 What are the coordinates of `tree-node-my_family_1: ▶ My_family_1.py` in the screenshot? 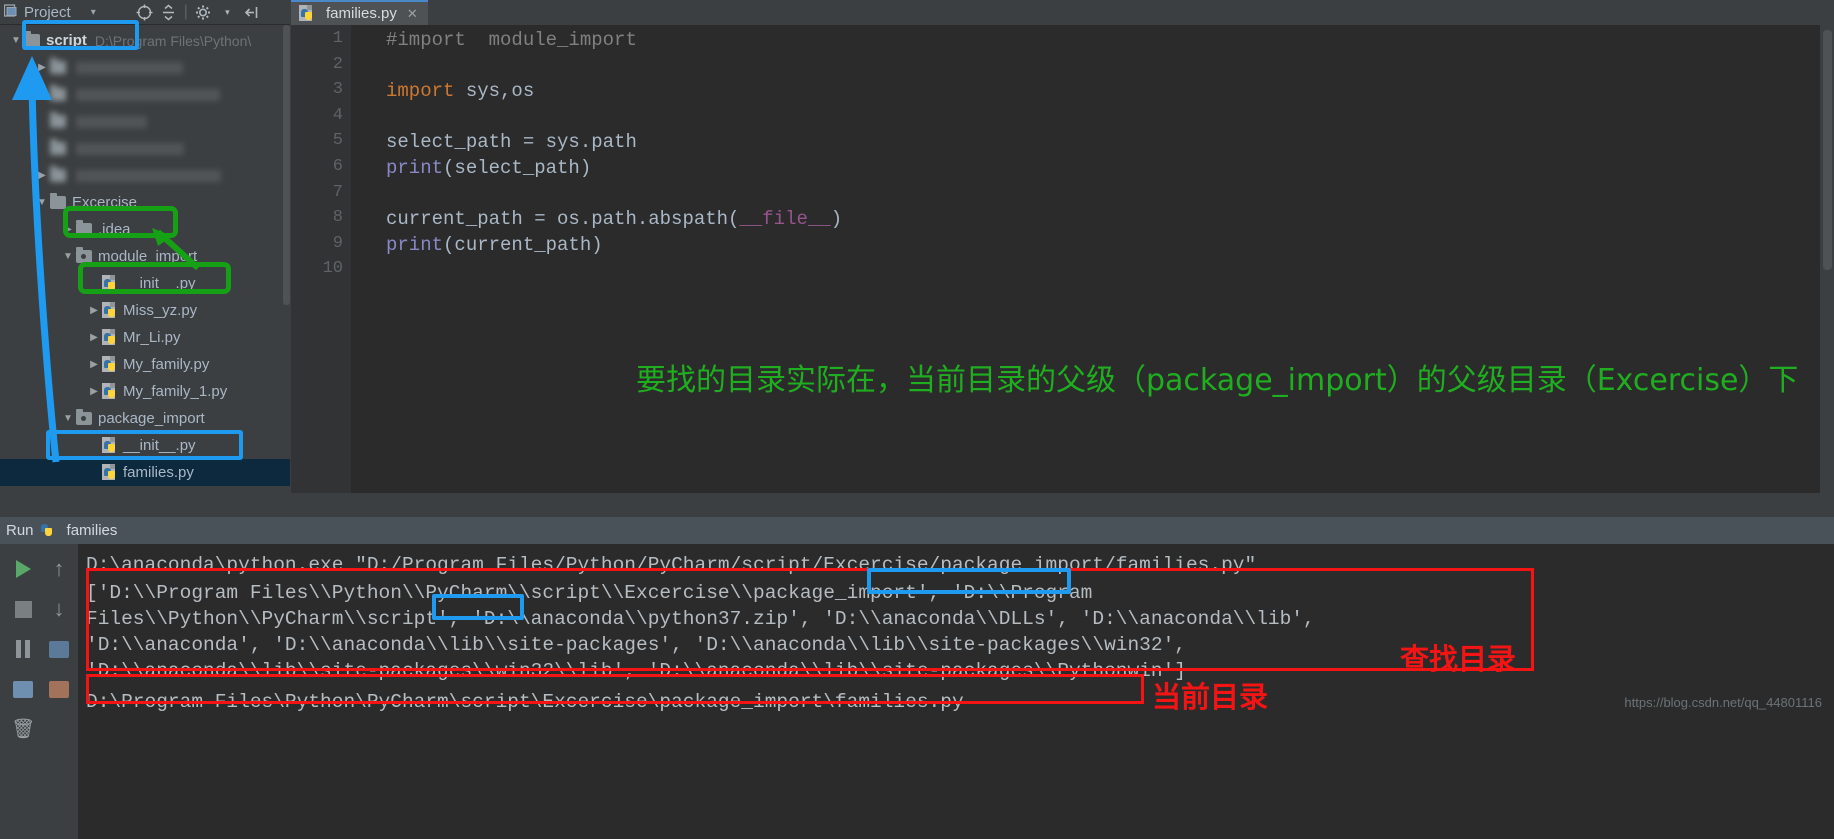 It's located at (145, 391).